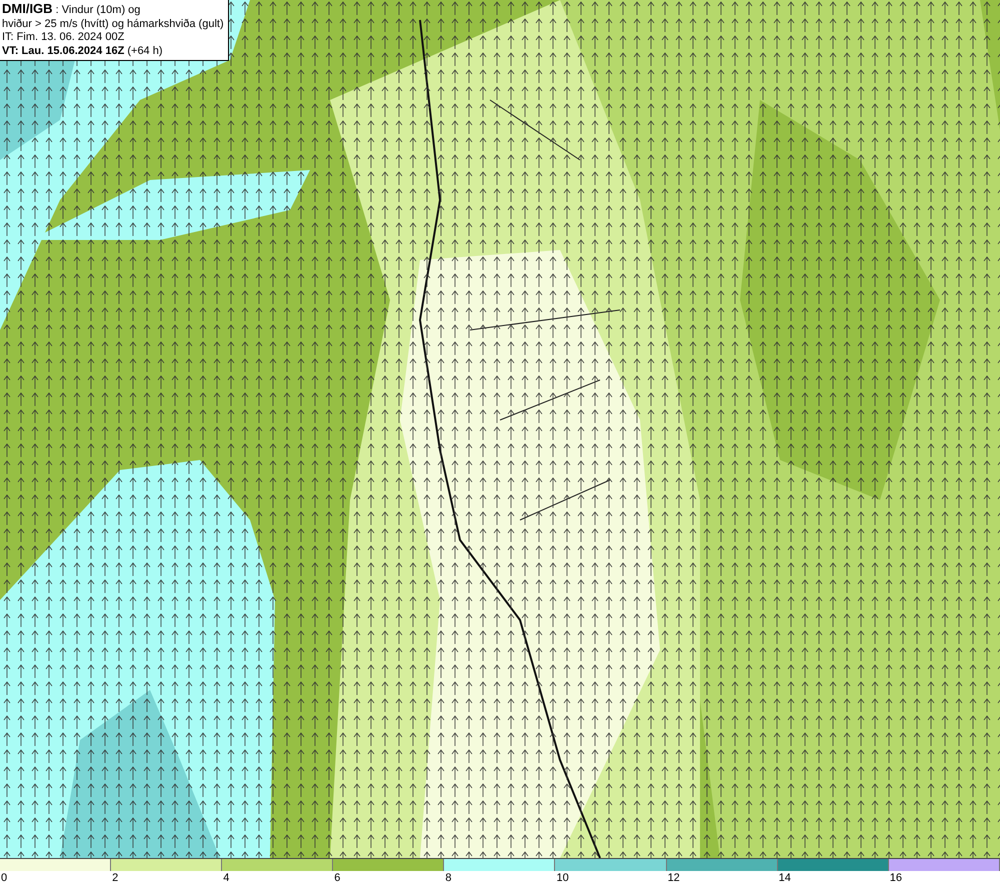 The width and height of the screenshot is (1000, 887). What do you see at coordinates (72, 10) in the screenshot?
I see `map-title: DMI/IGB : Vindur (10m) og` at bounding box center [72, 10].